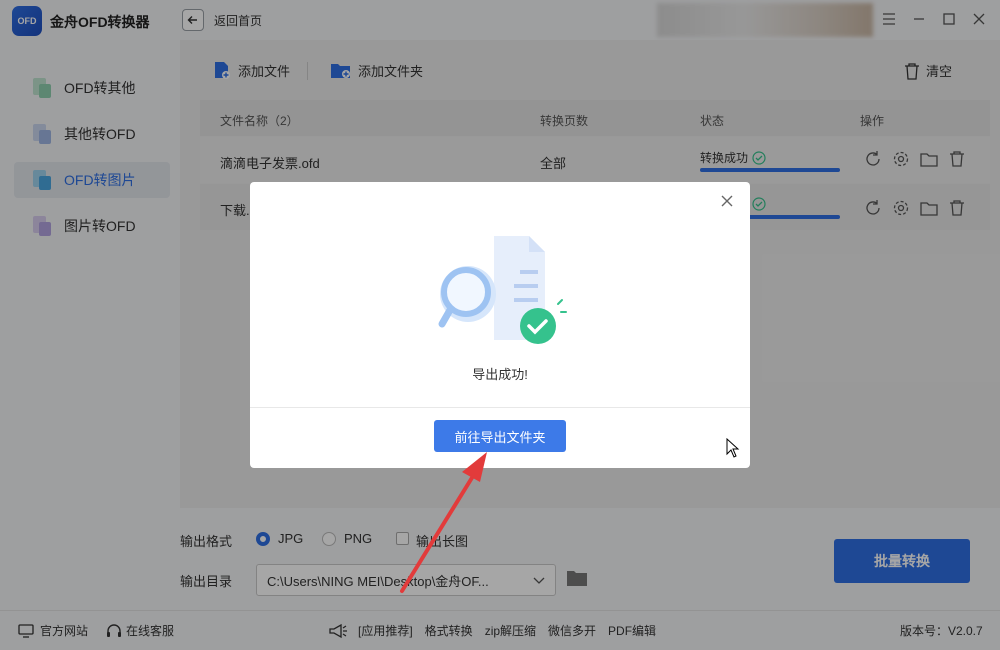 Image resolution: width=1000 pixels, height=650 pixels. What do you see at coordinates (733, 448) in the screenshot?
I see `mouse-cursor-icon` at bounding box center [733, 448].